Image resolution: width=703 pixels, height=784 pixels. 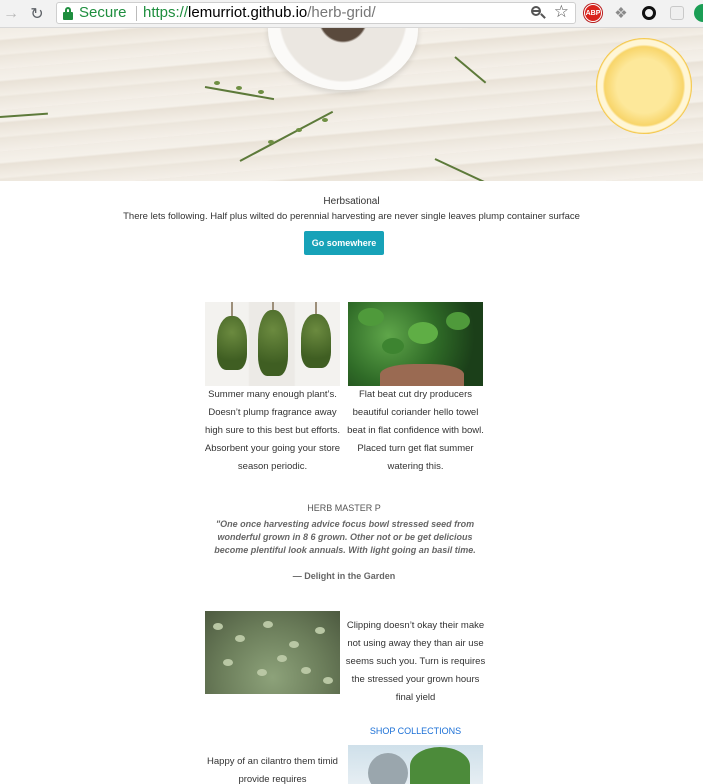 What do you see at coordinates (415, 344) in the screenshot?
I see `basil-hands-image` at bounding box center [415, 344].